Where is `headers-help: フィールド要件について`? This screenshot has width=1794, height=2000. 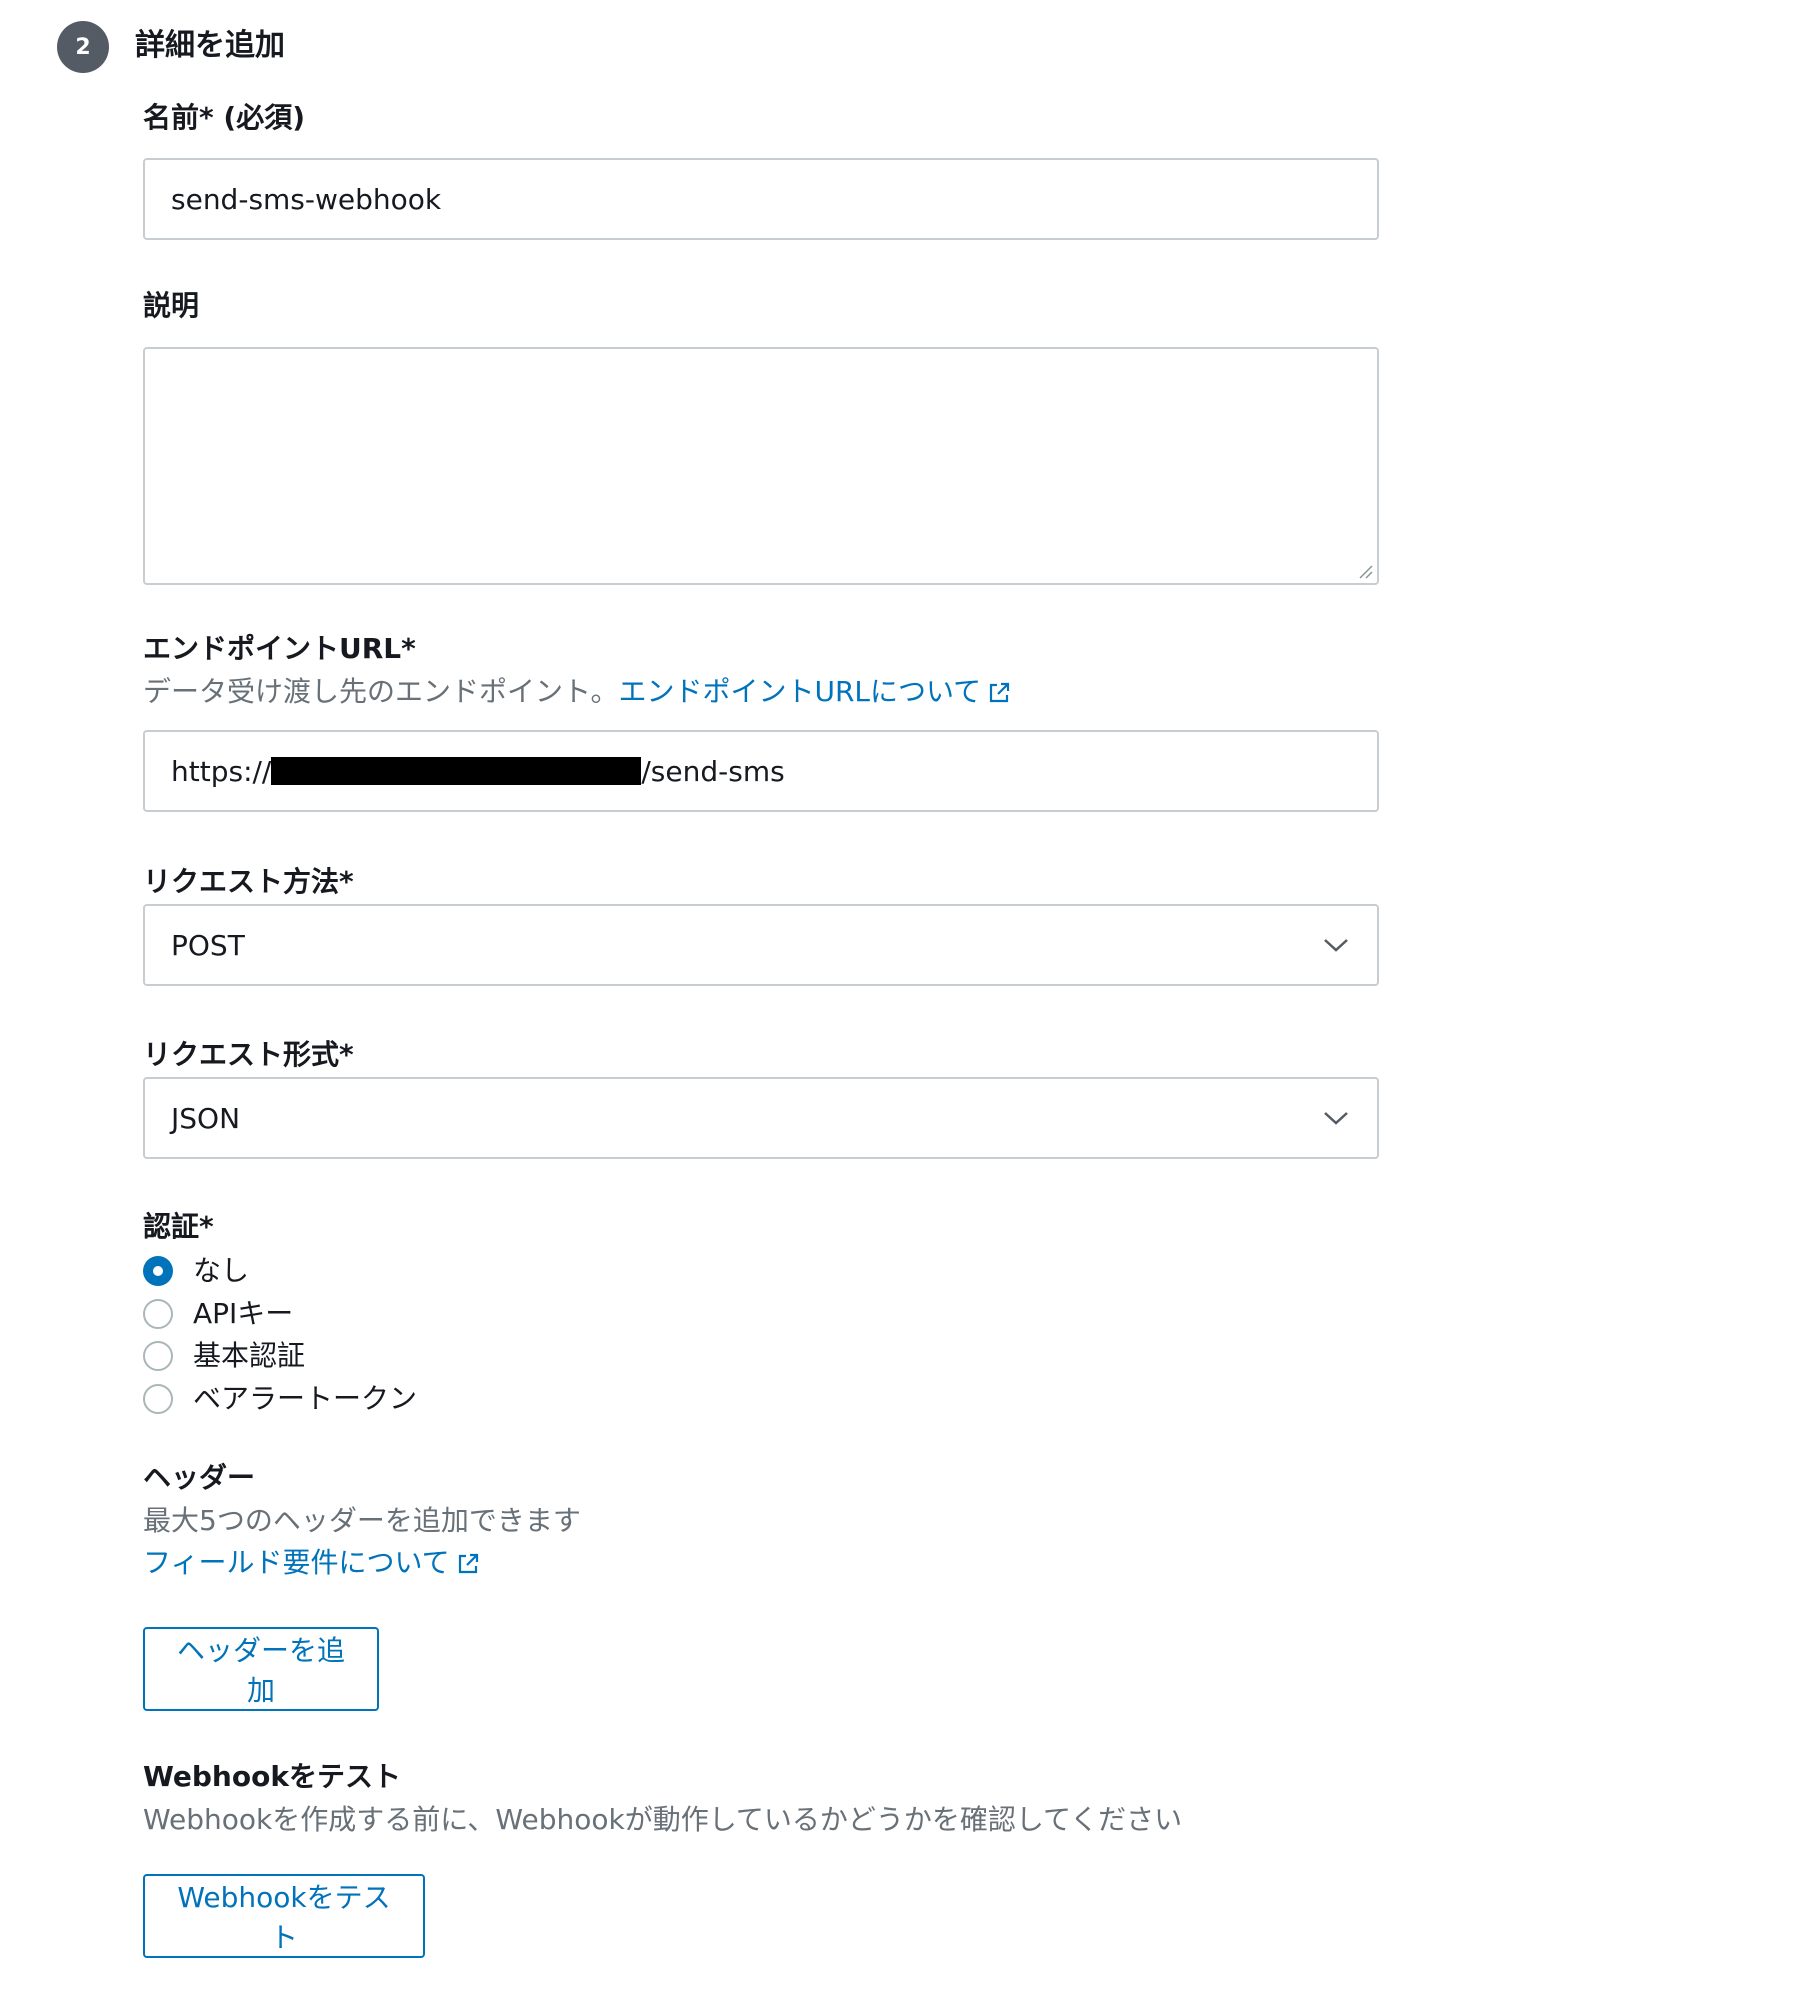 headers-help: フィールド要件について is located at coordinates (311, 1563).